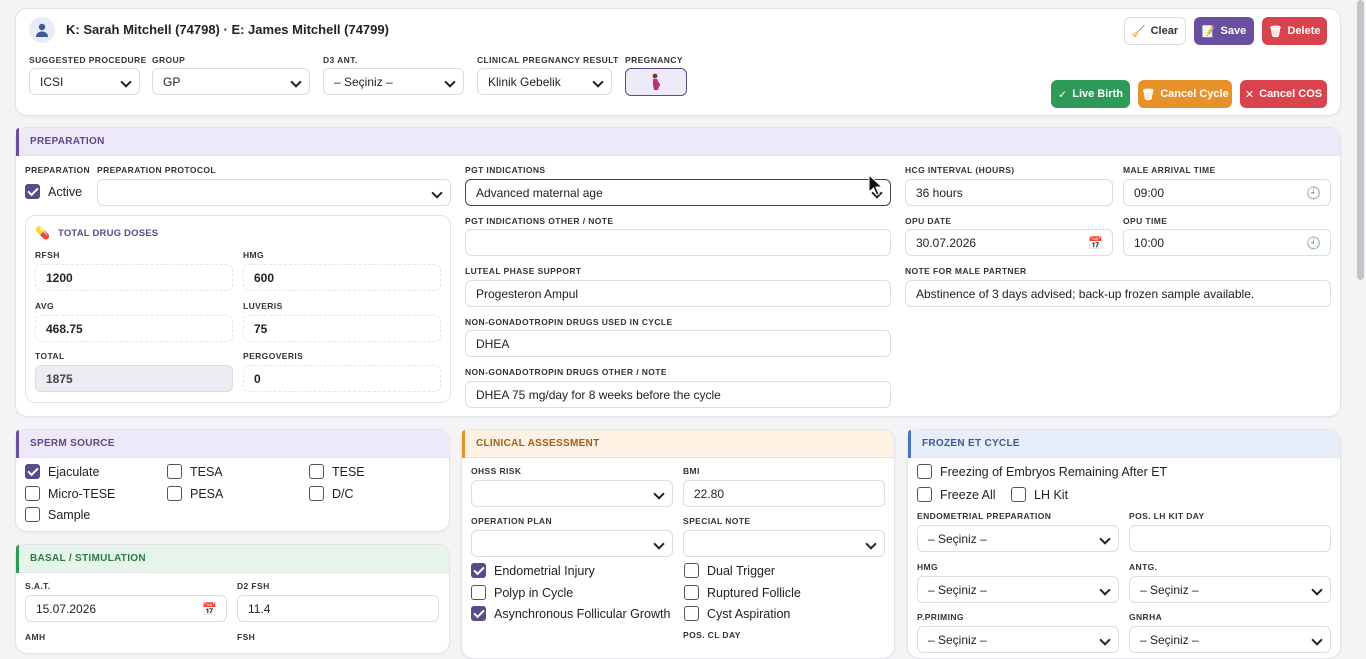 The height and width of the screenshot is (659, 1366). What do you see at coordinates (17, 559) in the screenshot?
I see `basal-accent` at bounding box center [17, 559].